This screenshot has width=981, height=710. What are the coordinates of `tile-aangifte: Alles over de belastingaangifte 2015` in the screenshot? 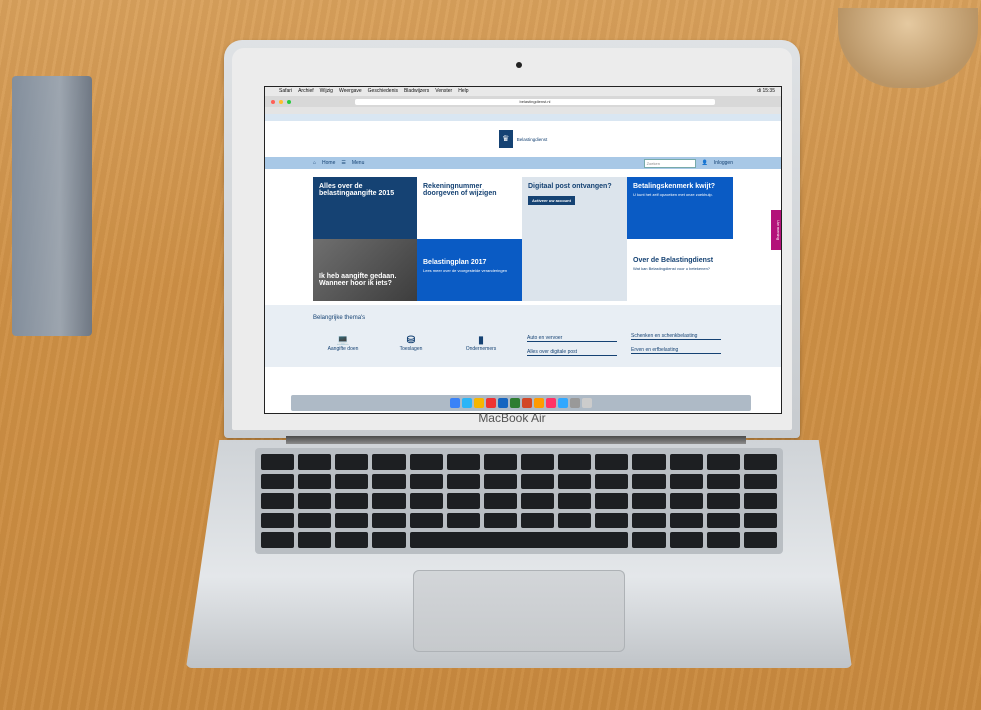 It's located at (365, 208).